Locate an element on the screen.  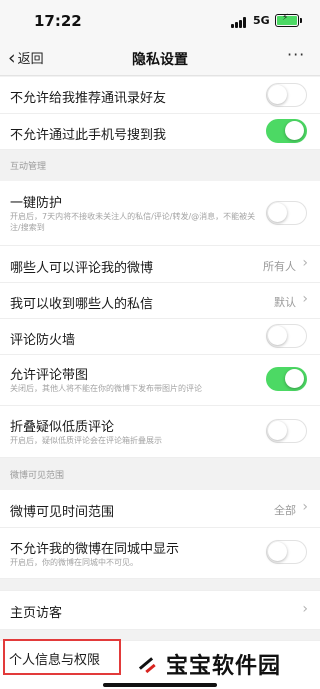
network-type: 5G is located at coordinates (261, 20).